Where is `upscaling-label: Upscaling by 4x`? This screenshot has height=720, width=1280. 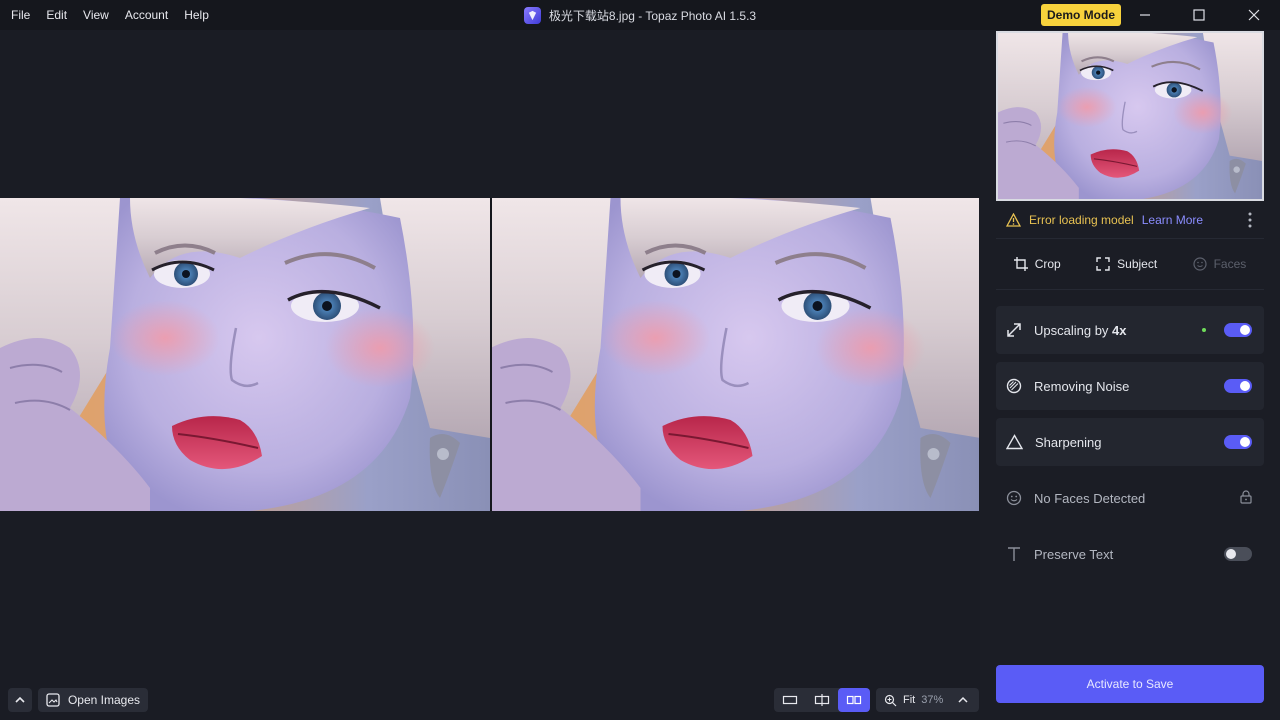 upscaling-label: Upscaling by 4x is located at coordinates (1080, 330).